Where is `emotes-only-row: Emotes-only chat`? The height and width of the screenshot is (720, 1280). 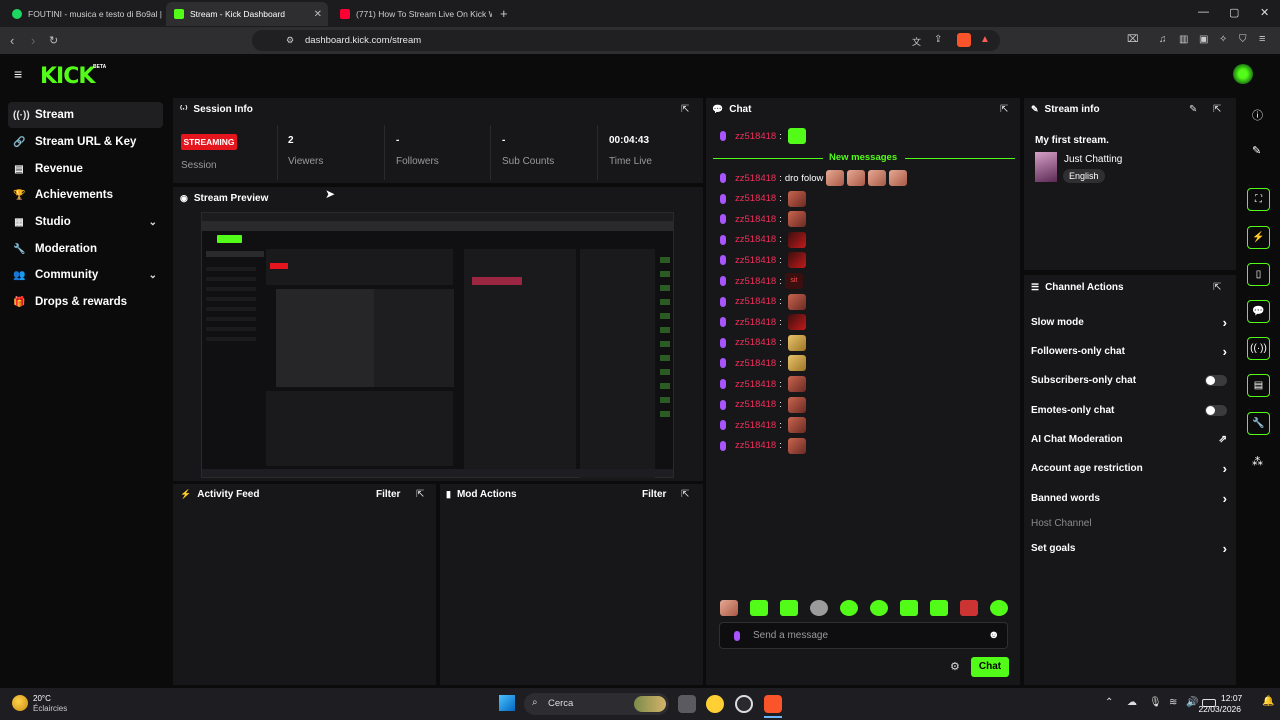 emotes-only-row: Emotes-only chat is located at coordinates (1129, 410).